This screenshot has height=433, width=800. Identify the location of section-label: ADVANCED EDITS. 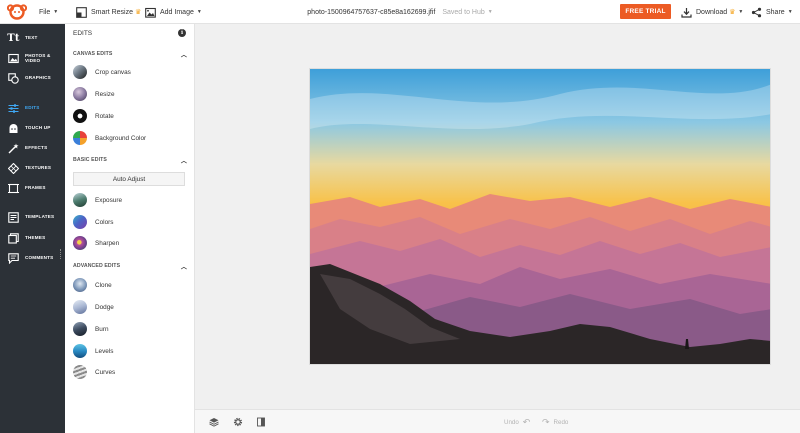
(97, 266).